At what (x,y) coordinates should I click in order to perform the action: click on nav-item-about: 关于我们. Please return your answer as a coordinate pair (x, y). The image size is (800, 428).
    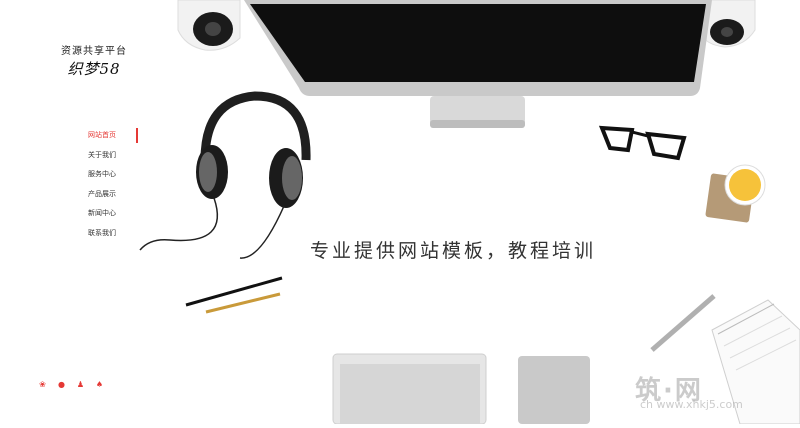
    Looking at the image, I should click on (69, 156).